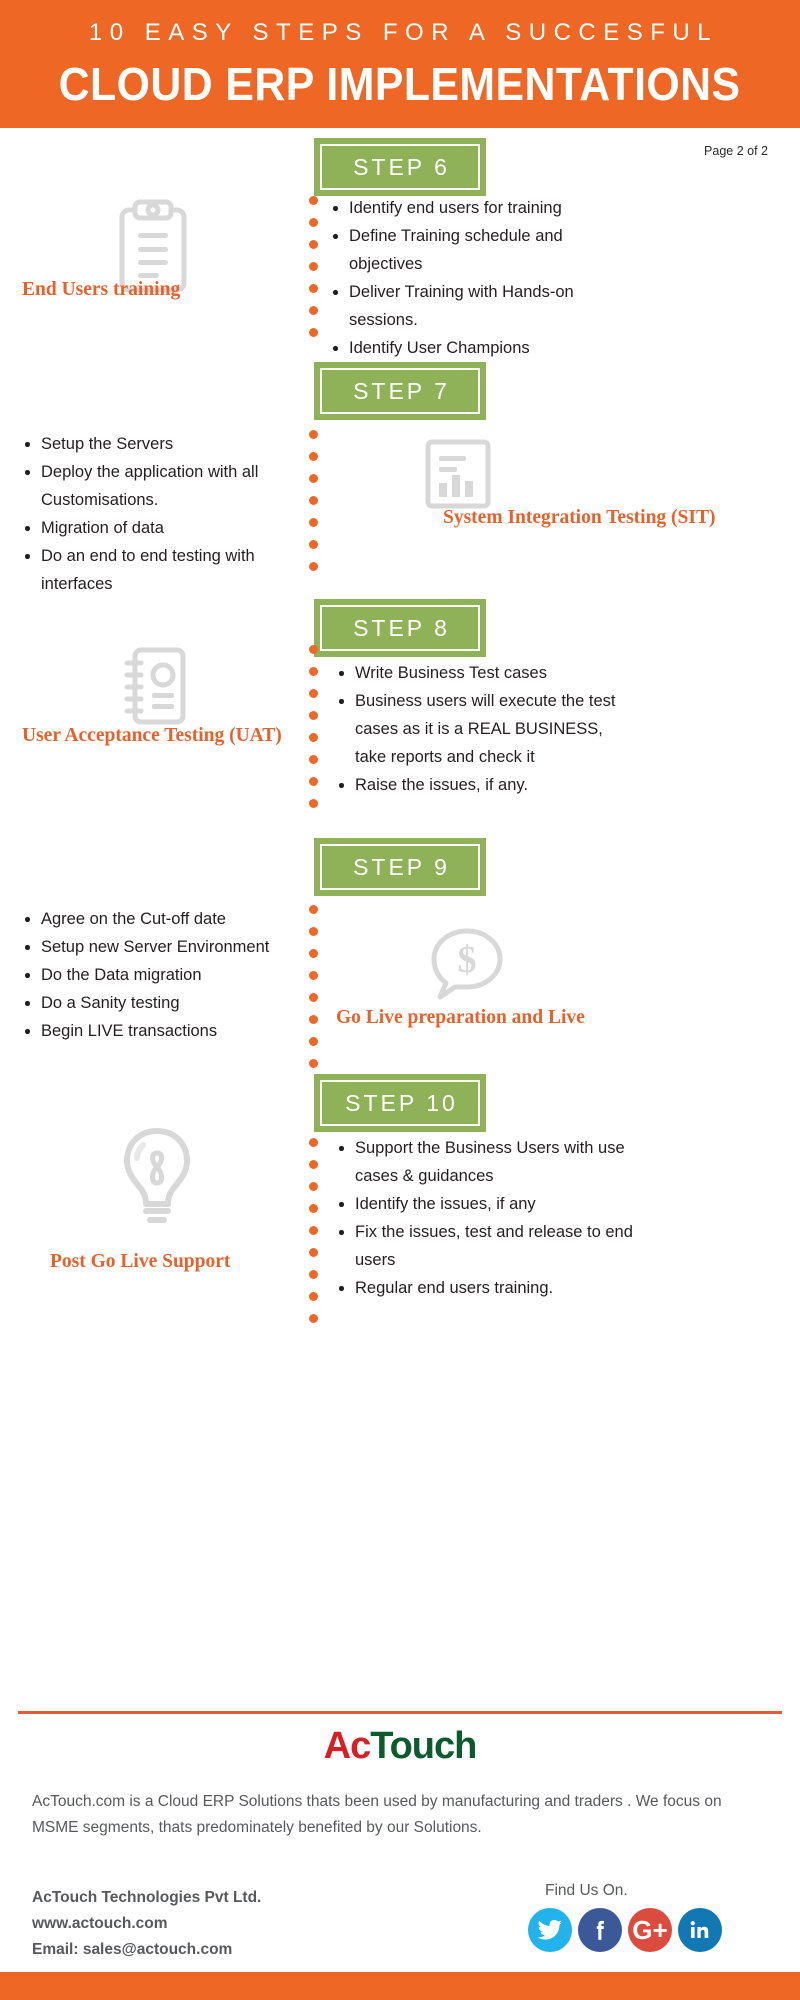 This screenshot has height=2000, width=800. I want to click on find-us-label: Find Us On., so click(586, 1890).